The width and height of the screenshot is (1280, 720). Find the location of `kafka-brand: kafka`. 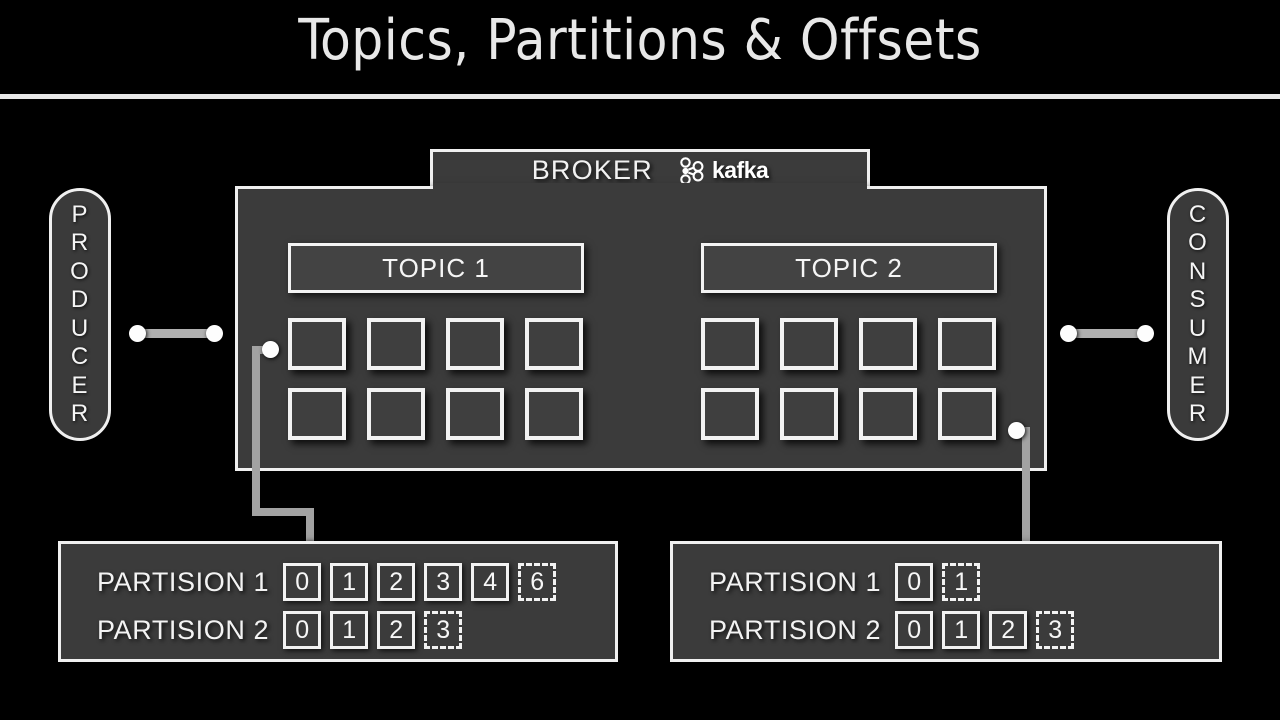

kafka-brand: kafka is located at coordinates (724, 170).